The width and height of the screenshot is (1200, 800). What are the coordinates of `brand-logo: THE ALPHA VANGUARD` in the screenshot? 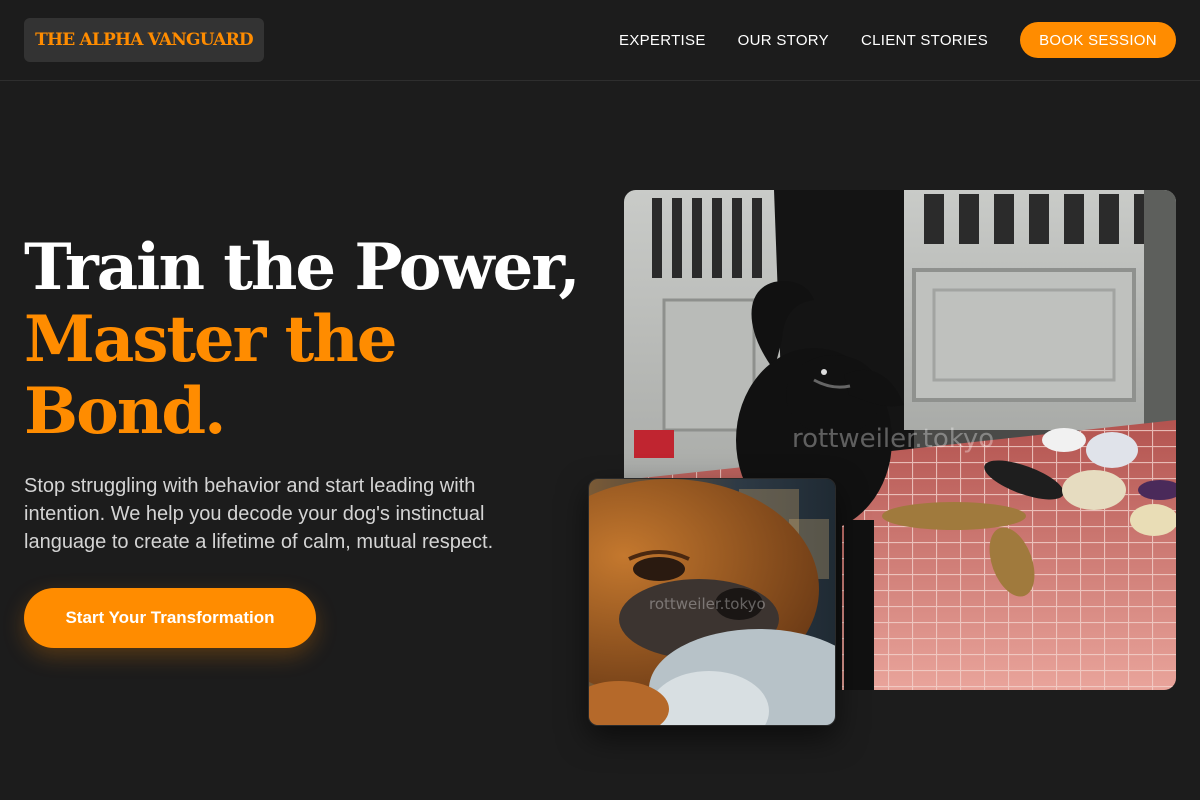 It's located at (144, 40).